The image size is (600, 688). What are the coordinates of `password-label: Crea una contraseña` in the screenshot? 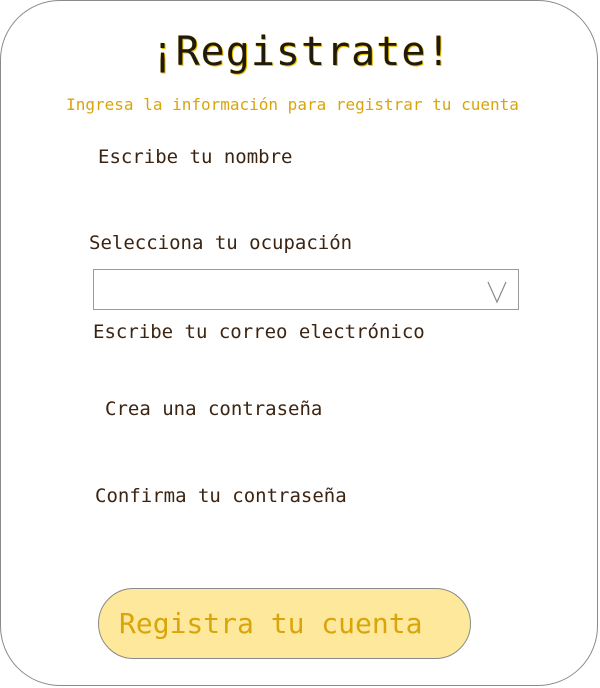 It's located at (214, 409).